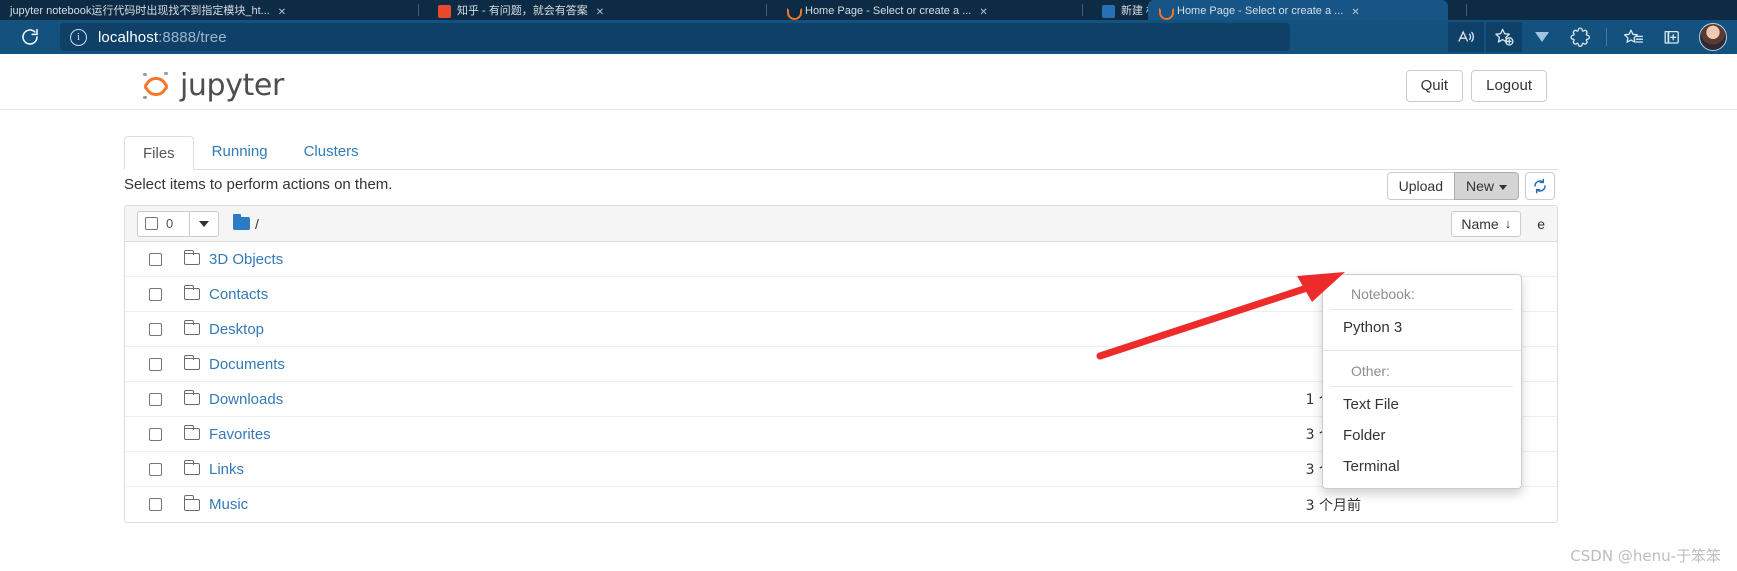 This screenshot has height=571, width=1737. I want to click on jupyter-header: jupyter Quit Logout, so click(868, 82).